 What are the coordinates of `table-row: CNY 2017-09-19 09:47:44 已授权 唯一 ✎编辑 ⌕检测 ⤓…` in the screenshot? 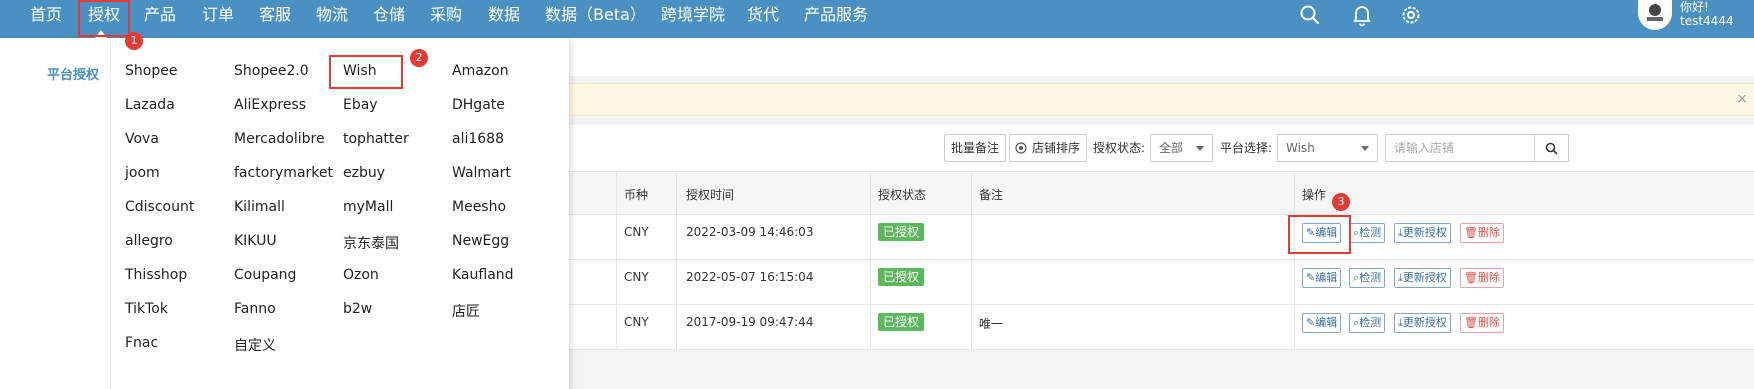 It's located at (1161, 327).